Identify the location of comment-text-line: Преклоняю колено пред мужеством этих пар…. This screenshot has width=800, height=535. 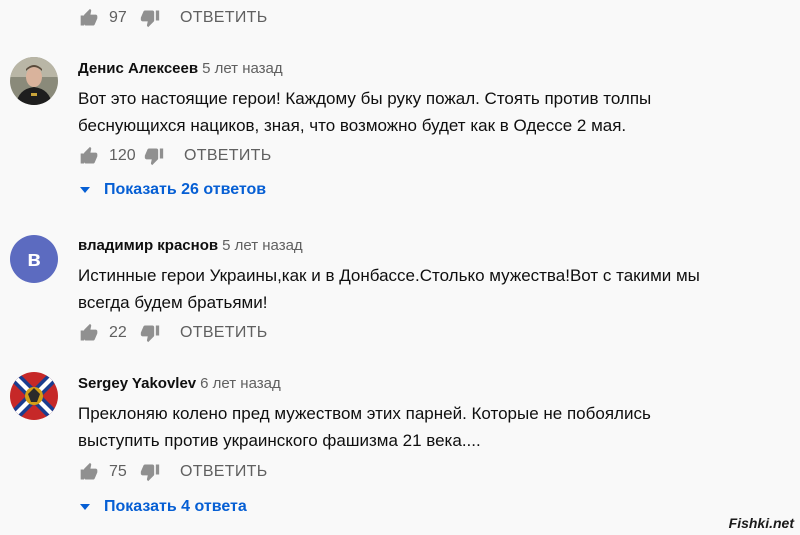
(364, 413).